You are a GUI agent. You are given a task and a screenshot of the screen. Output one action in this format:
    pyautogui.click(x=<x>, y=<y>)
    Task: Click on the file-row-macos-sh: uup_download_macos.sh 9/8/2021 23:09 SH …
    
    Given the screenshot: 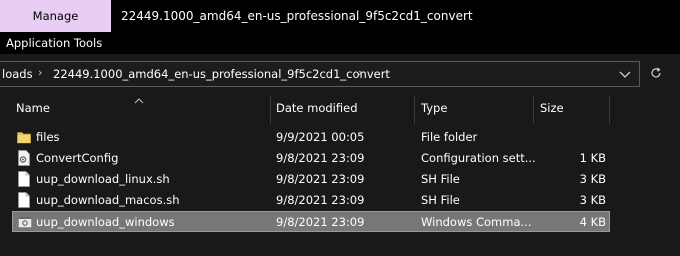 What is the action you would take?
    pyautogui.click(x=311, y=200)
    